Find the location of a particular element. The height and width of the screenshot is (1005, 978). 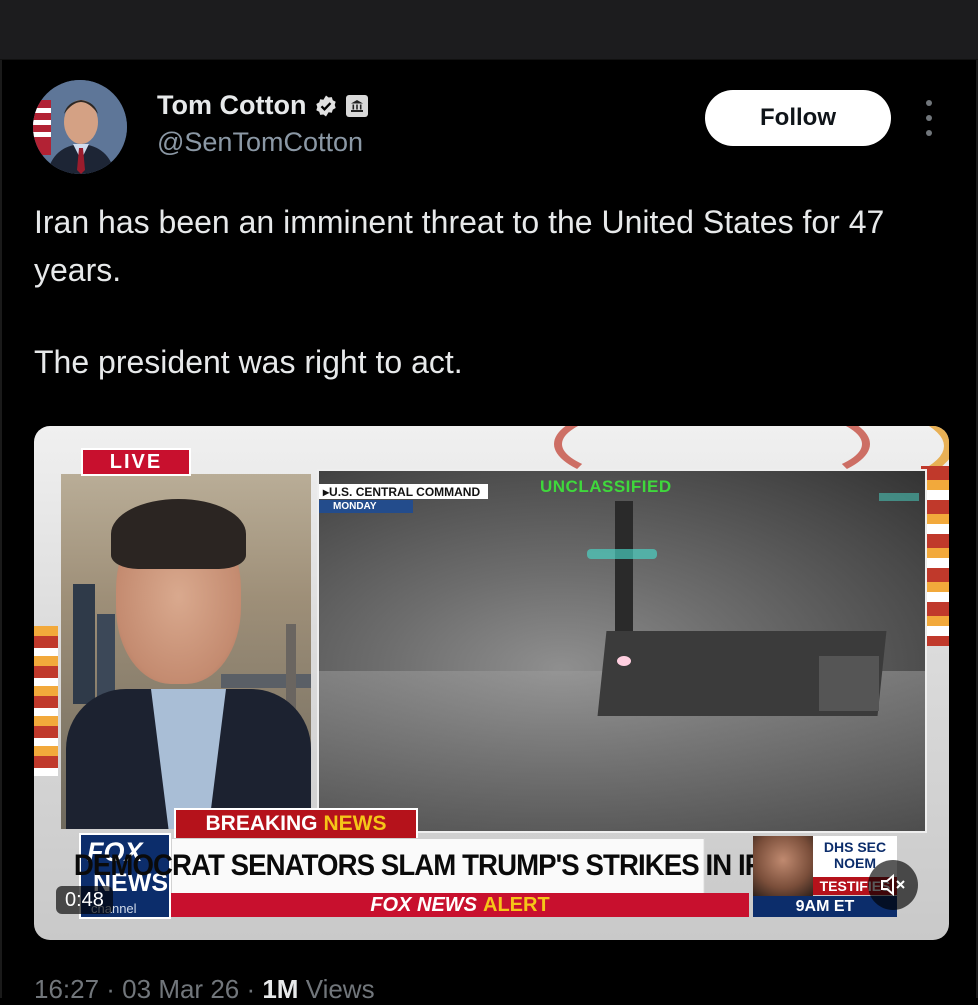

source-label-text: U.S. CENTRAL COMMAND is located at coordinates (405, 491).